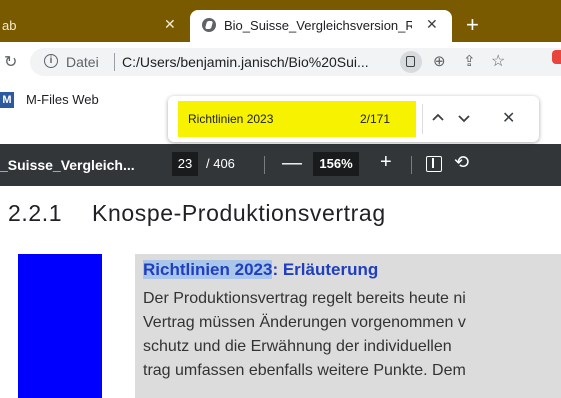  Describe the element at coordinates (280, 165) in the screenshot. I see `pdf-toolbar: _Suisse_Vergleich... 23 / 406 — 156% + ⟲` at that location.